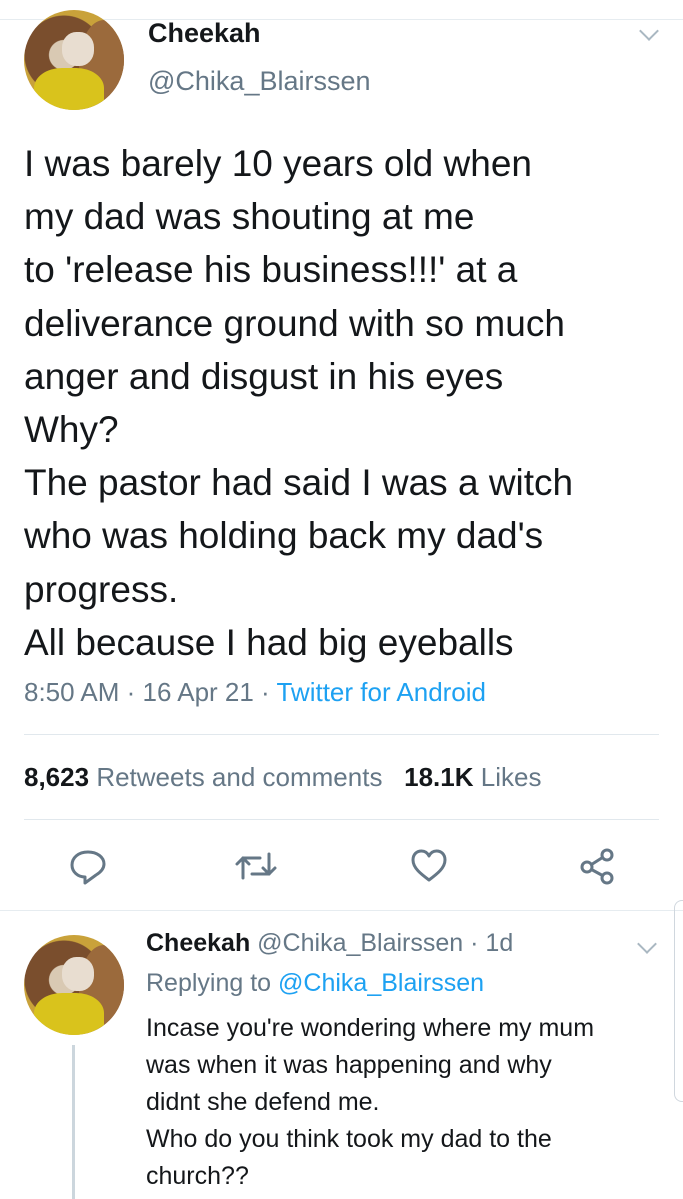 This screenshot has width=683, height=1199. I want to click on retweet-icon, so click(256, 866).